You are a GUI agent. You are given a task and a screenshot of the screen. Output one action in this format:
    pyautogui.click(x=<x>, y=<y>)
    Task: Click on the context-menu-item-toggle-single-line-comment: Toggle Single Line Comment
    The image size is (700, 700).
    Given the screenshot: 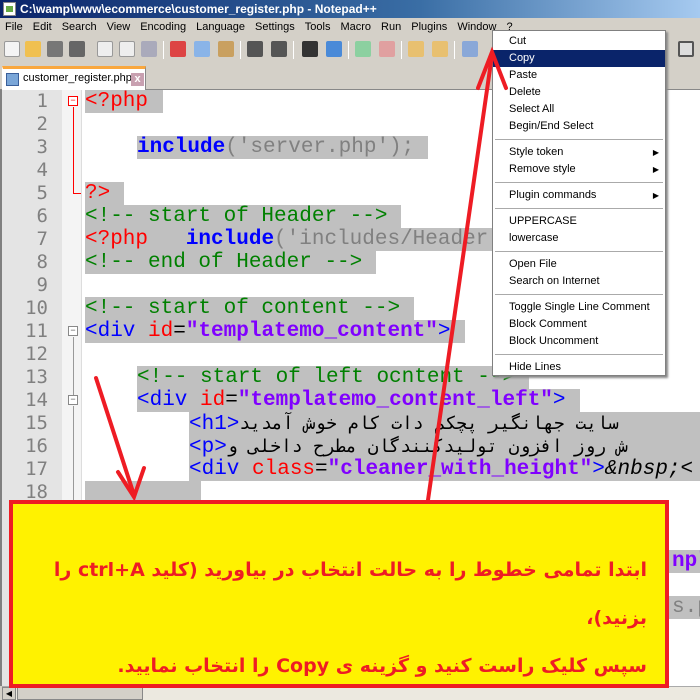 What is the action you would take?
    pyautogui.click(x=579, y=307)
    